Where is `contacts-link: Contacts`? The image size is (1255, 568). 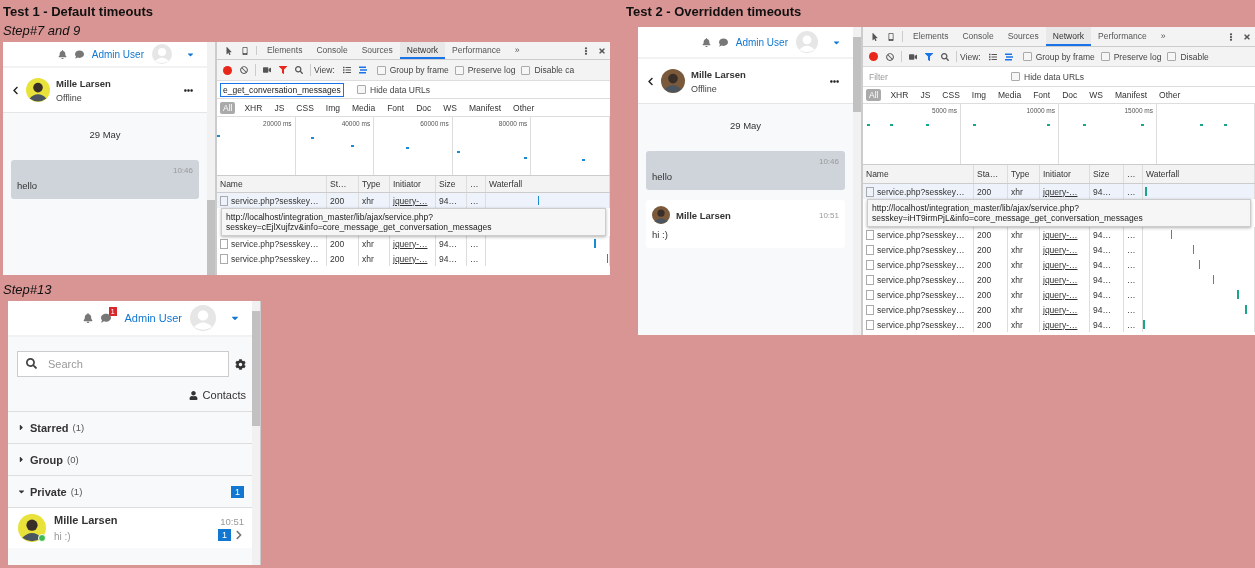
contacts-link: Contacts is located at coordinates (217, 395).